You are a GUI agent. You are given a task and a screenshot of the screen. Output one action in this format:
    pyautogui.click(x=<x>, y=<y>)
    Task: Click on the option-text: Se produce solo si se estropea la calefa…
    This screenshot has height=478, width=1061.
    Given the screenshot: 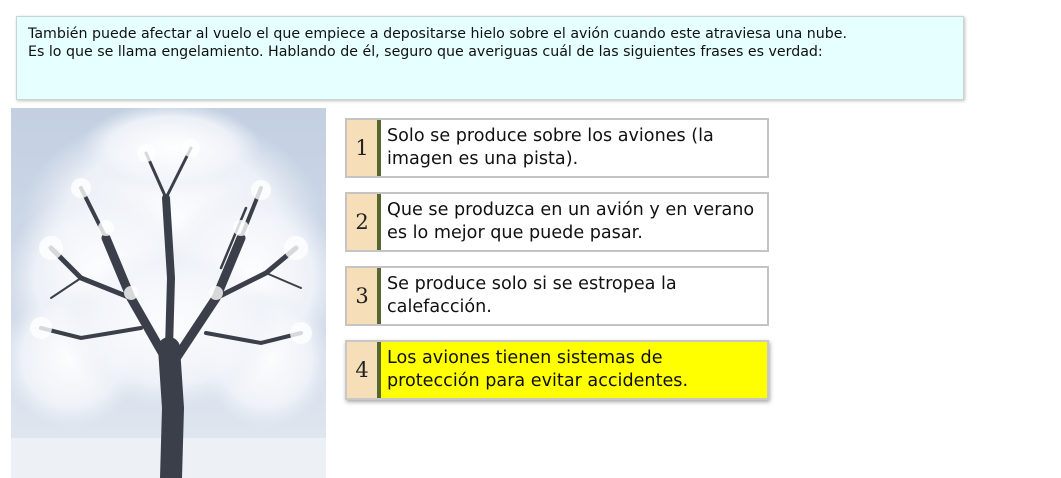 What is the action you would take?
    pyautogui.click(x=532, y=295)
    